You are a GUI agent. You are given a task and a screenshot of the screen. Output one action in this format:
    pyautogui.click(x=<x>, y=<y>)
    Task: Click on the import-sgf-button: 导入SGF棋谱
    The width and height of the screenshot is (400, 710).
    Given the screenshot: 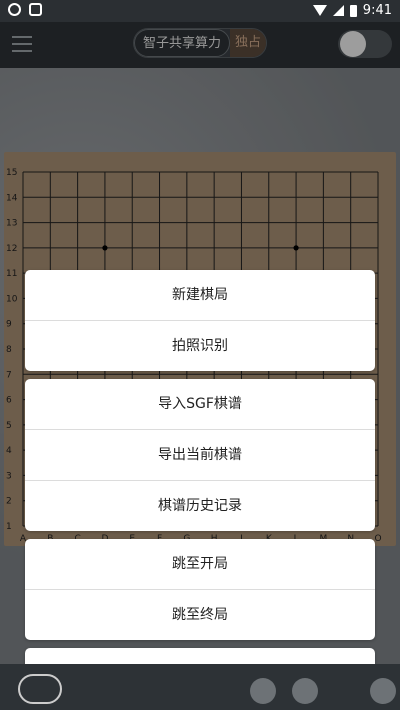 What is the action you would take?
    pyautogui.click(x=200, y=404)
    